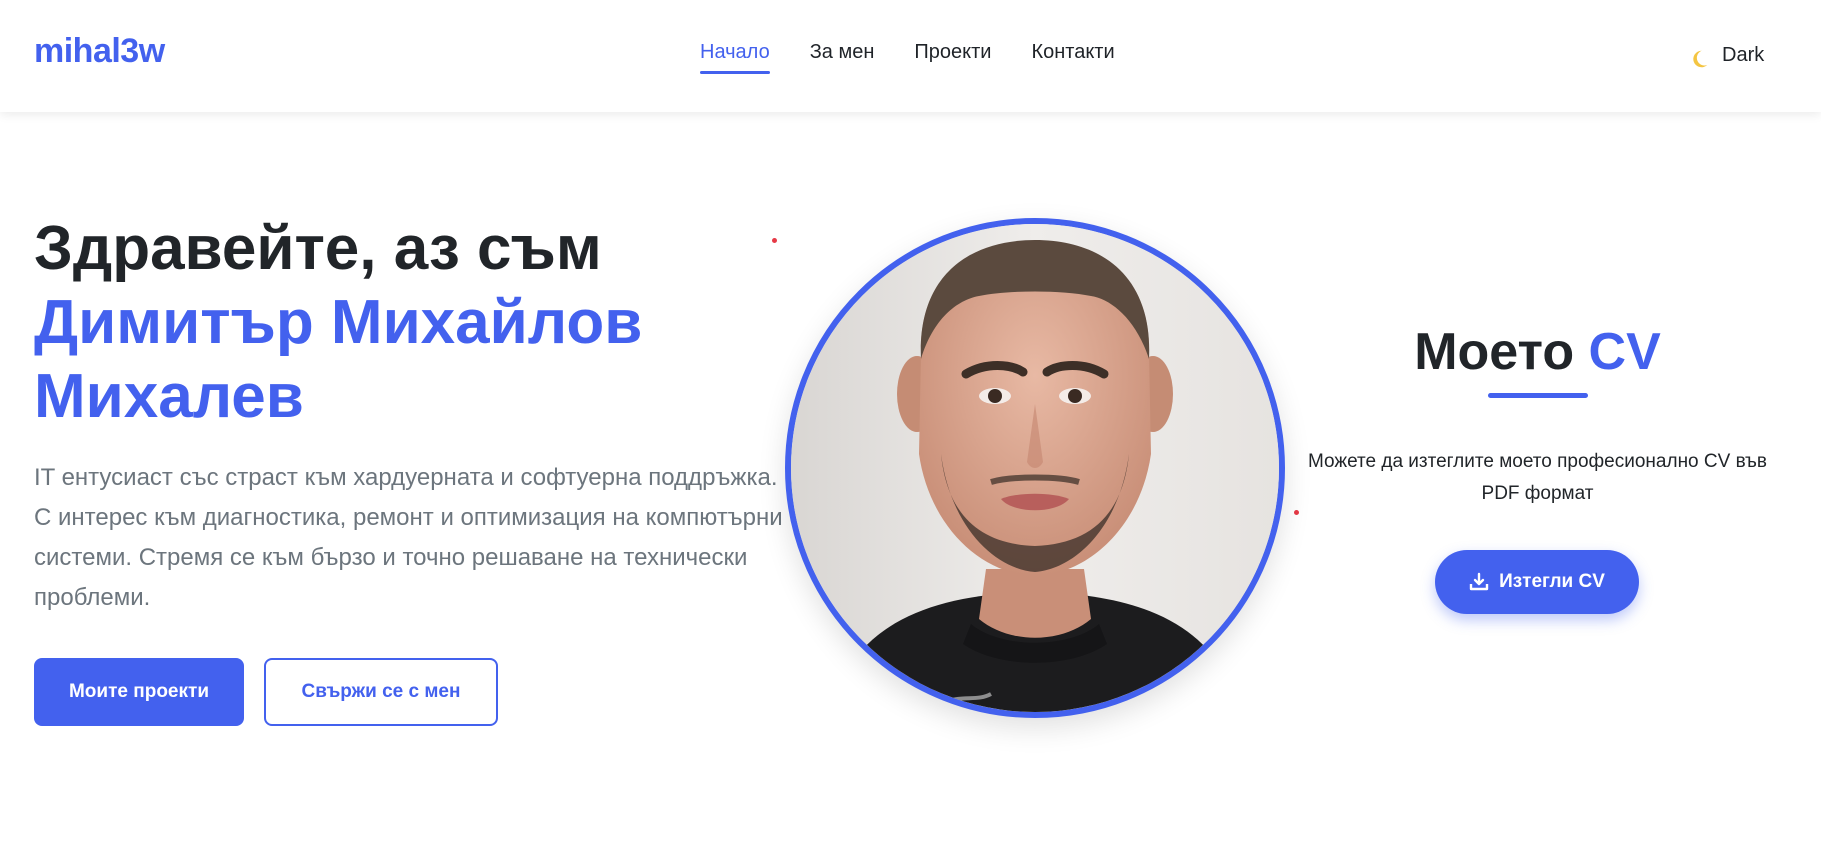 This screenshot has width=1821, height=857. What do you see at coordinates (1072, 57) in the screenshot?
I see `nav-link-contacts: Контакти` at bounding box center [1072, 57].